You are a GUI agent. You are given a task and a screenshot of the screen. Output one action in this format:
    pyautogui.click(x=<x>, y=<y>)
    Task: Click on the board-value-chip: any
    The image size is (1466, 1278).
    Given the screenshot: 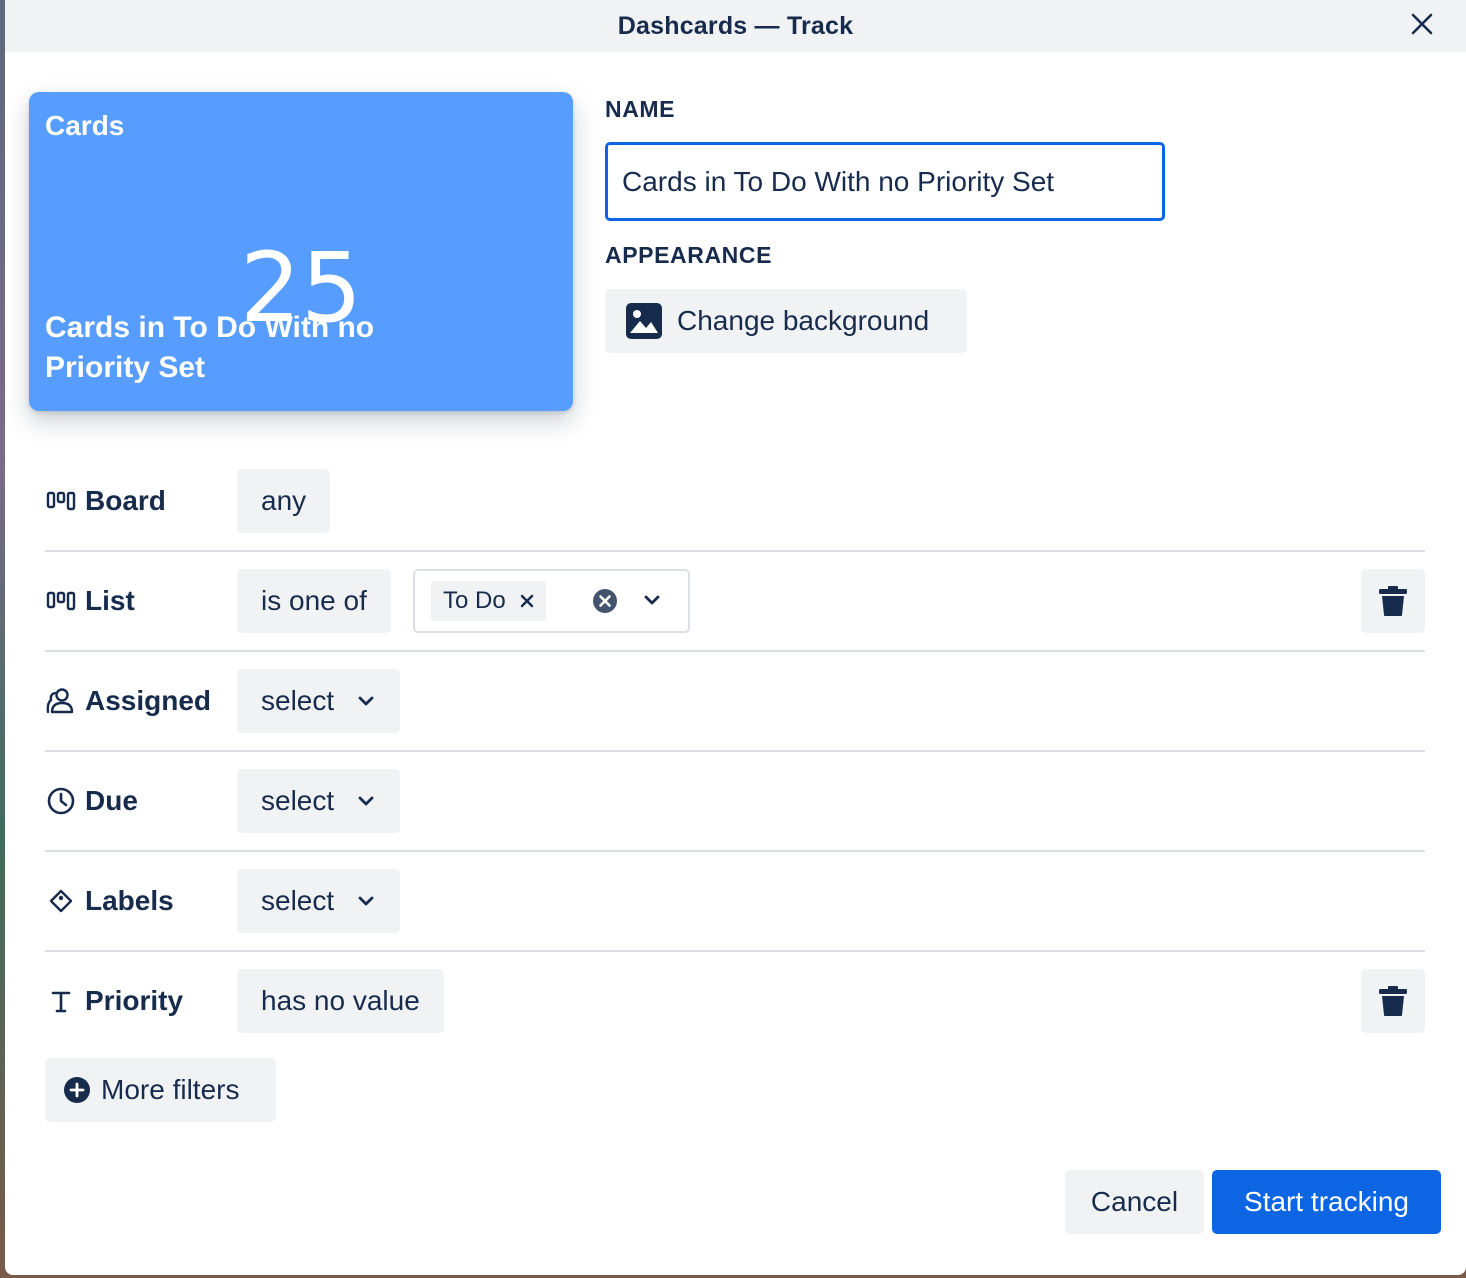 What is the action you would take?
    pyautogui.click(x=284, y=501)
    